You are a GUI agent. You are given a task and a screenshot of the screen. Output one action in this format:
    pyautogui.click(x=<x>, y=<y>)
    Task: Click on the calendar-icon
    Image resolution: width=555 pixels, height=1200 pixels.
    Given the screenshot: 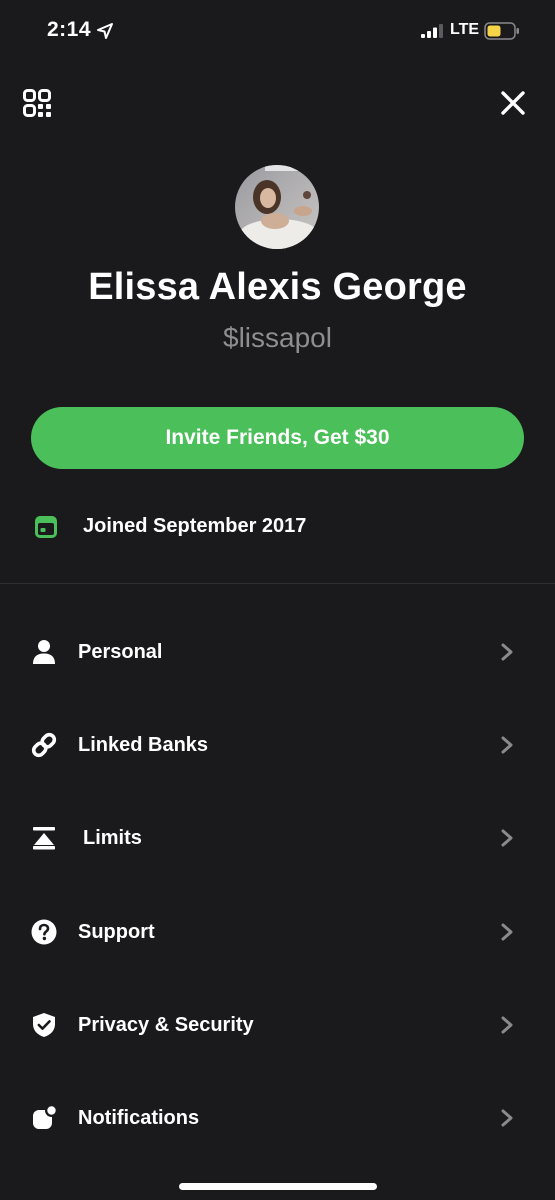 What is the action you would take?
    pyautogui.click(x=46, y=527)
    